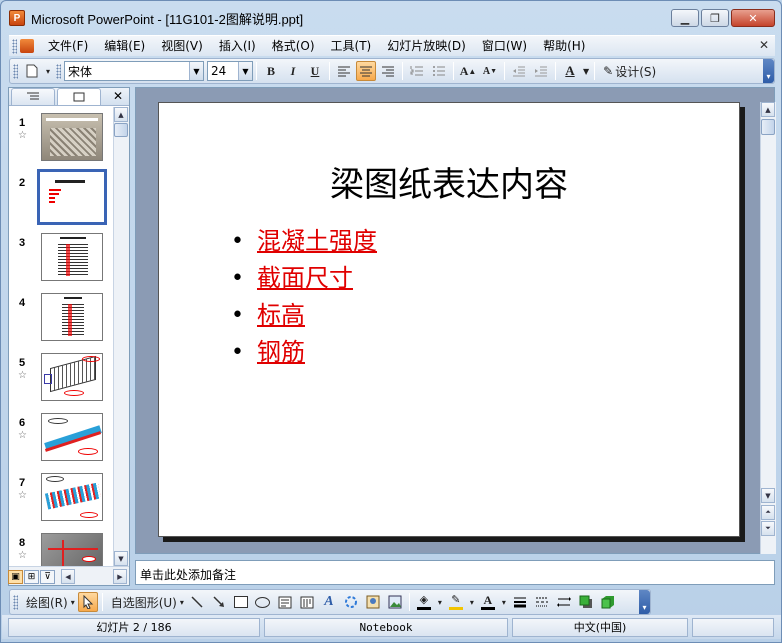  What do you see at coordinates (285, 602) in the screenshot?
I see `textbox-icon` at bounding box center [285, 602].